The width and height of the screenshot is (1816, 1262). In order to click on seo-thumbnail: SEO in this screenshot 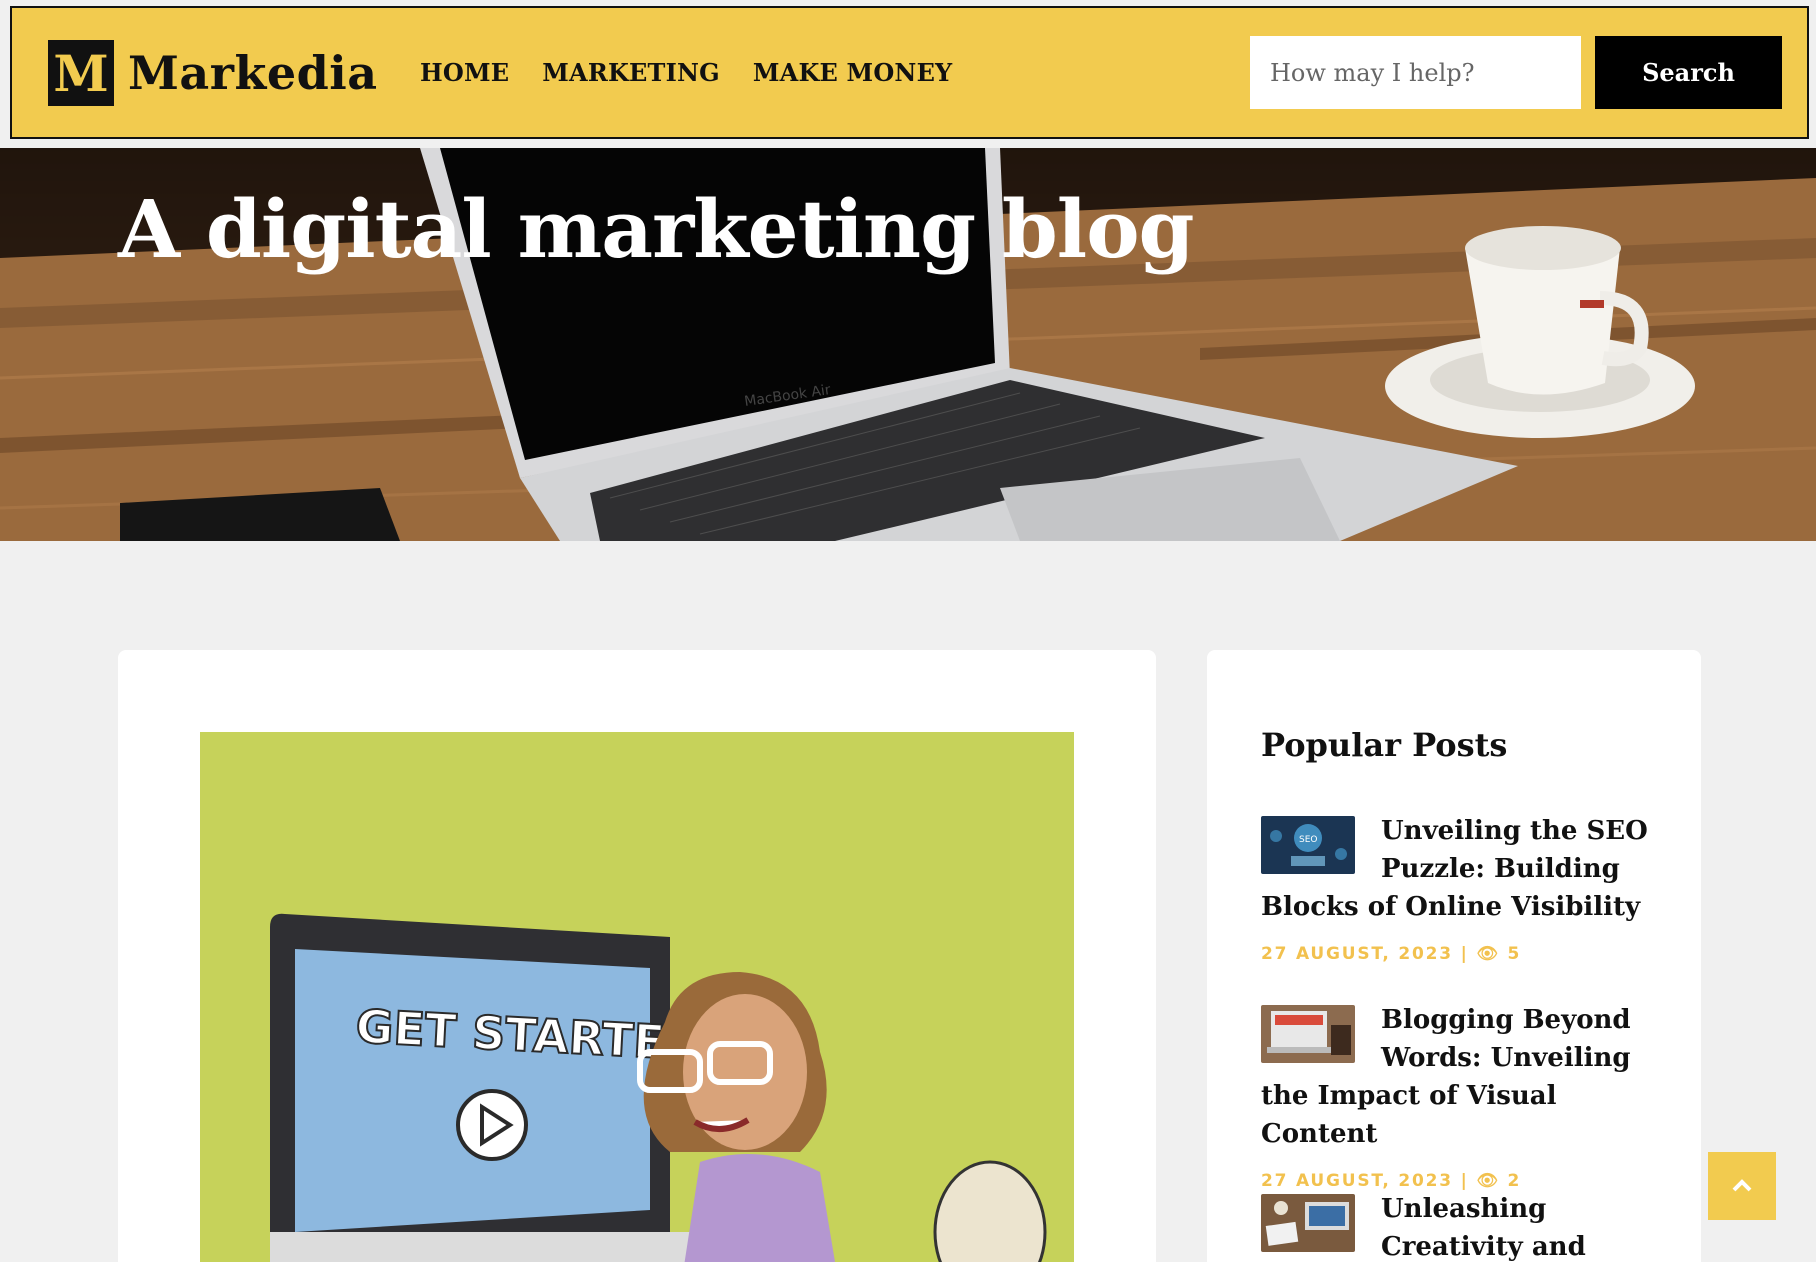, I will do `click(1308, 845)`.